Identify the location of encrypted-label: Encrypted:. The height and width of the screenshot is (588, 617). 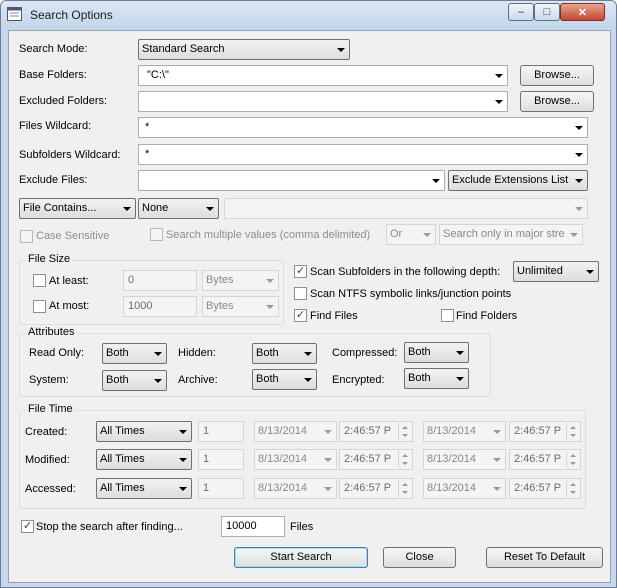
(358, 380).